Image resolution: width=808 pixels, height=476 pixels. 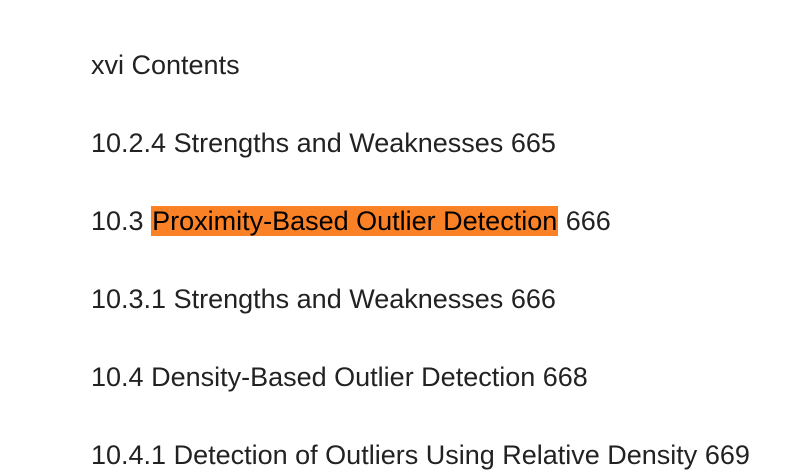 What do you see at coordinates (117, 377) in the screenshot?
I see `toc-entry-number: 10.4` at bounding box center [117, 377].